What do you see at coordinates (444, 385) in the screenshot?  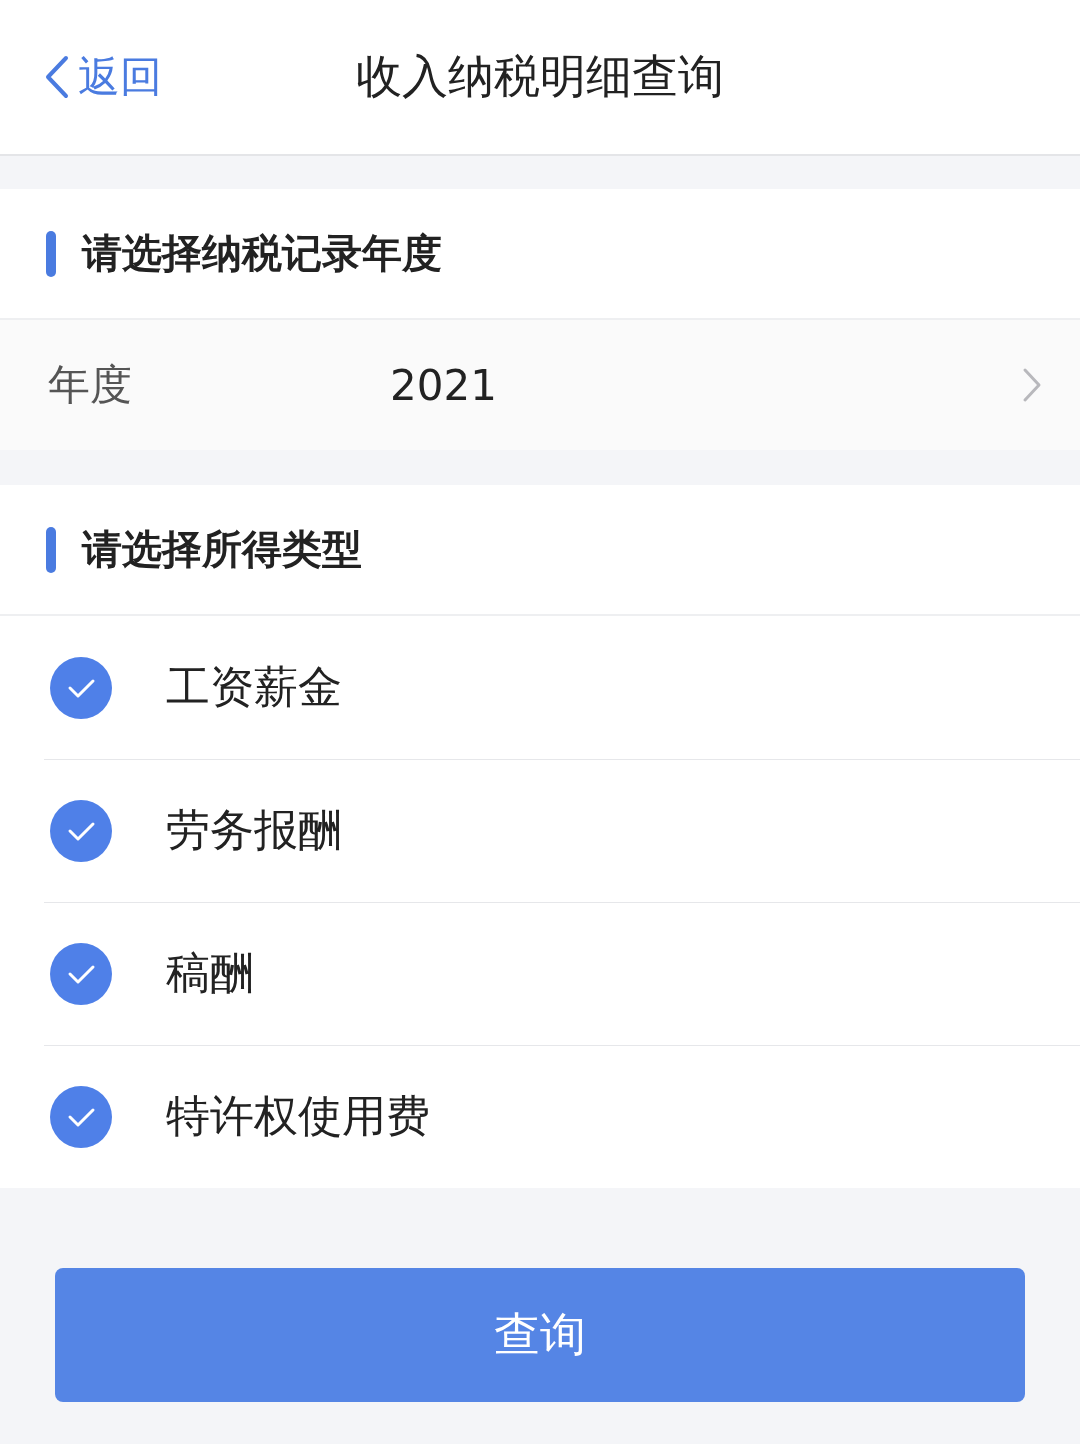 I see `field-value: 2021` at bounding box center [444, 385].